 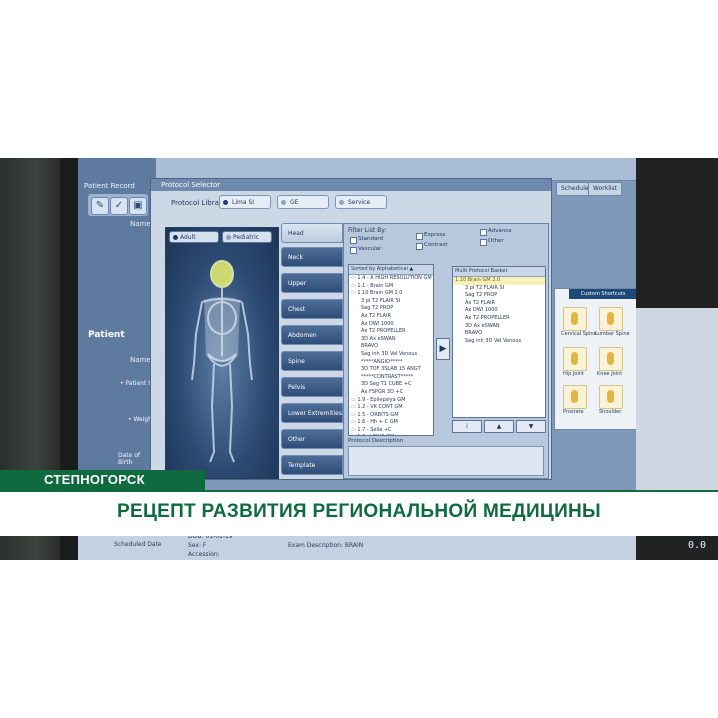 I want to click on region-tab-other: Other, so click(x=312, y=439).